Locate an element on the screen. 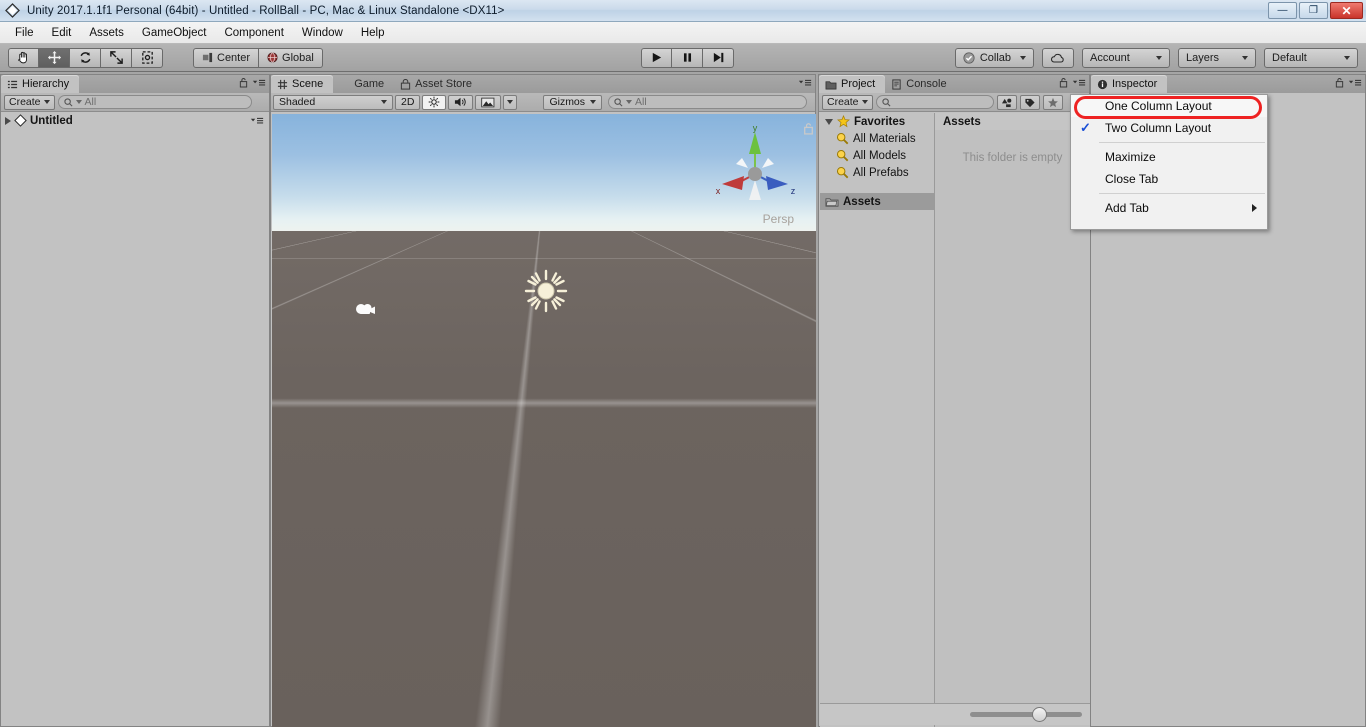  pause-button is located at coordinates (687, 57).